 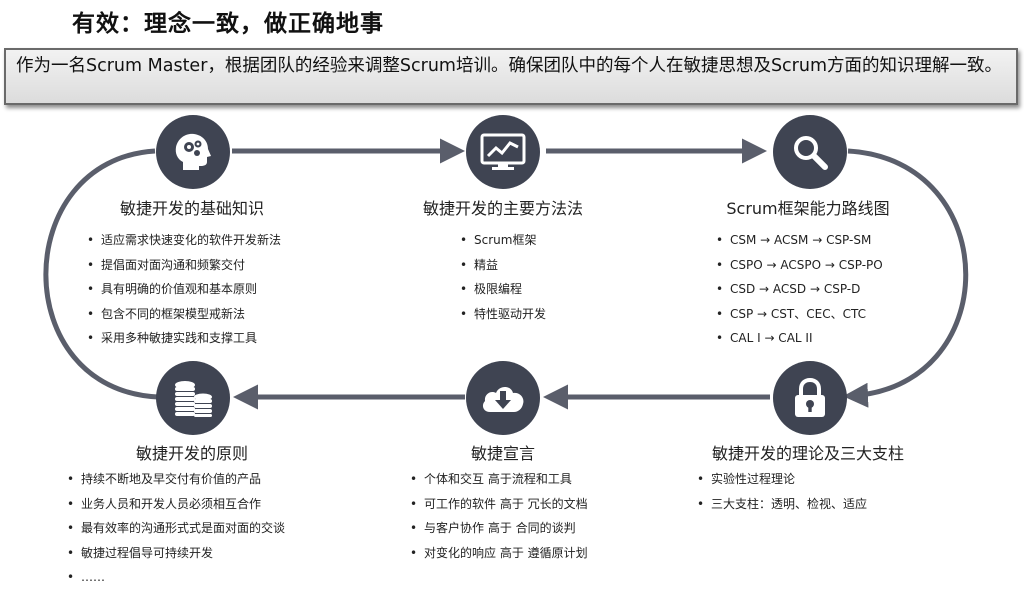 I want to click on list-item: 持续不断地及早交付有价值的产品, so click(x=176, y=482).